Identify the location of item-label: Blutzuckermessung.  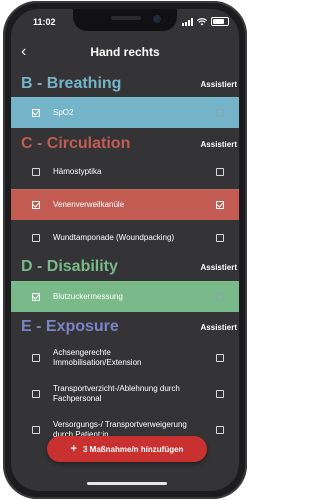
(88, 296).